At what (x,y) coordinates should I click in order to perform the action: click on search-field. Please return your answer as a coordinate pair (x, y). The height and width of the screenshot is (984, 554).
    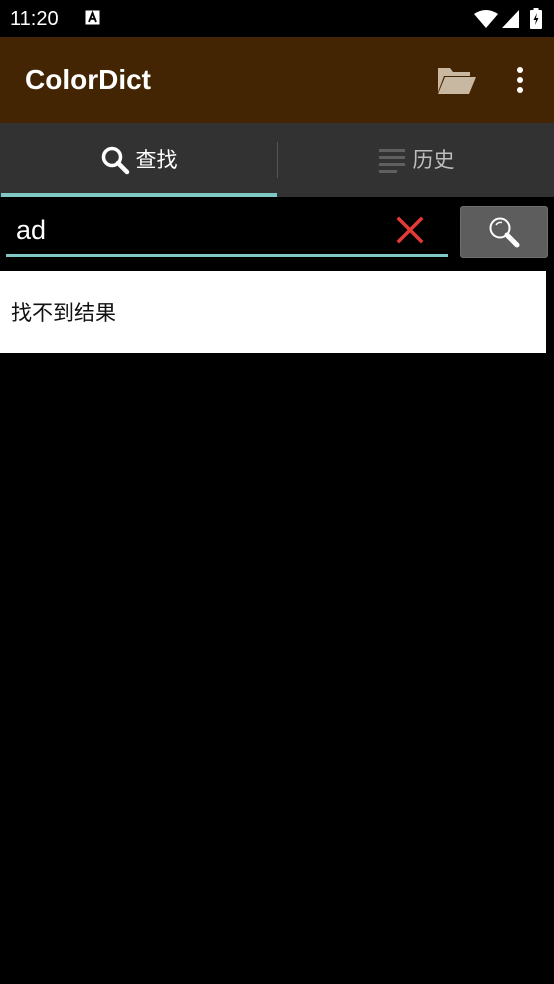
    Looking at the image, I should click on (227, 232).